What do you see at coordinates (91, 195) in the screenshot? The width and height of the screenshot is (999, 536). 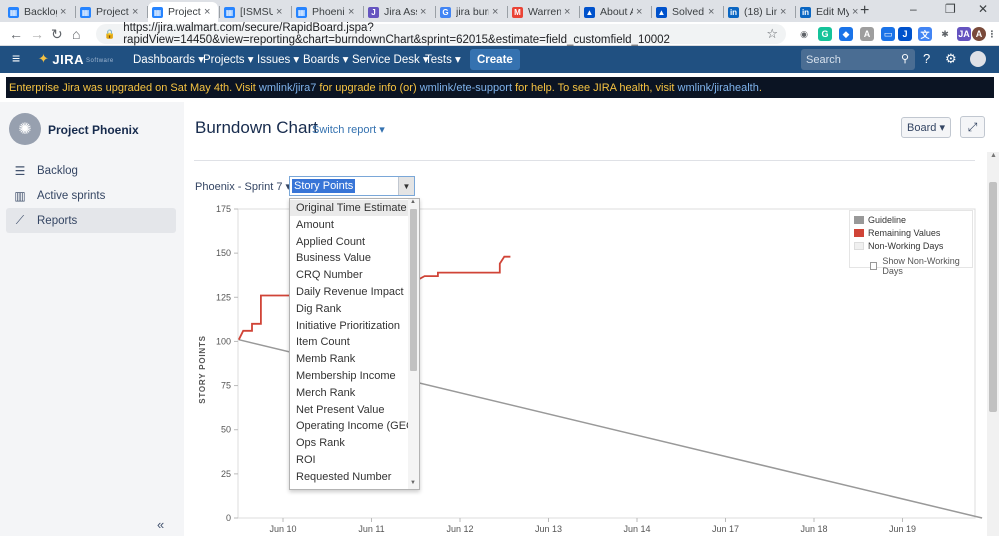 I see `sidebar-item-active-sprints: ▥ Active sprints` at bounding box center [91, 195].